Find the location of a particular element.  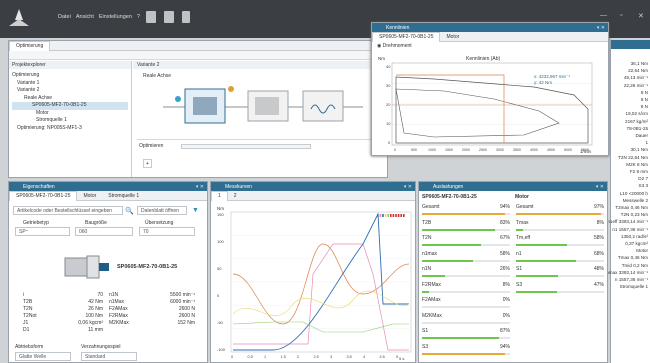

tree-stromquelle: Stromquelle 1 is located at coordinates (70, 121).